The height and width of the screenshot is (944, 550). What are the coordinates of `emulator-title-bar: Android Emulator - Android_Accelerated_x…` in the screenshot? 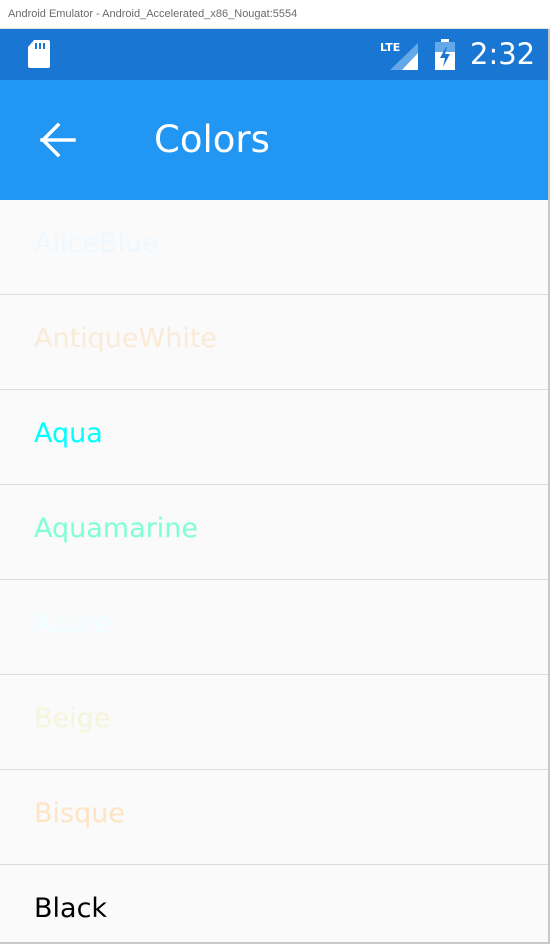 It's located at (275, 14).